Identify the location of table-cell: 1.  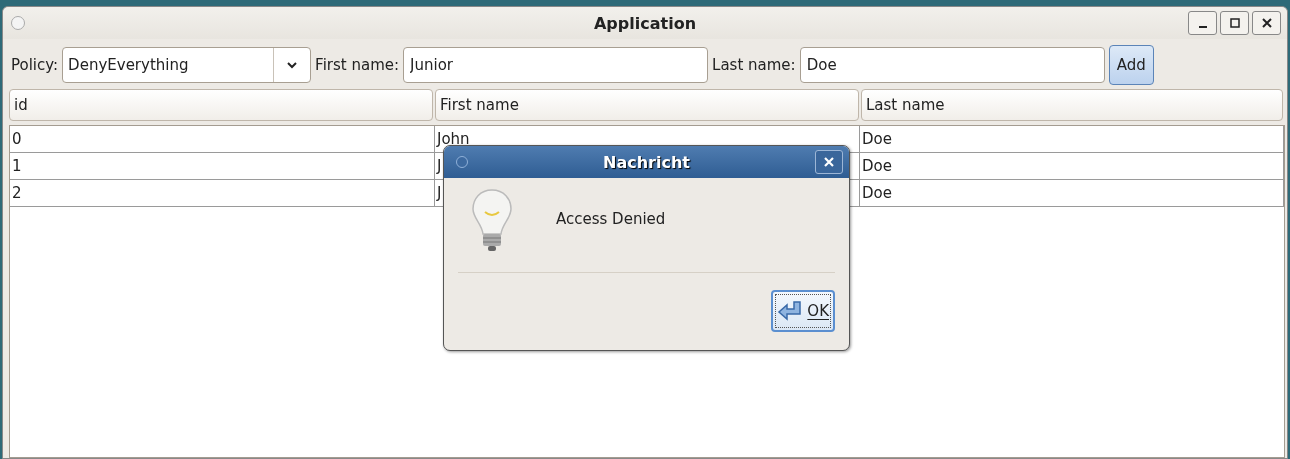
(222, 166).